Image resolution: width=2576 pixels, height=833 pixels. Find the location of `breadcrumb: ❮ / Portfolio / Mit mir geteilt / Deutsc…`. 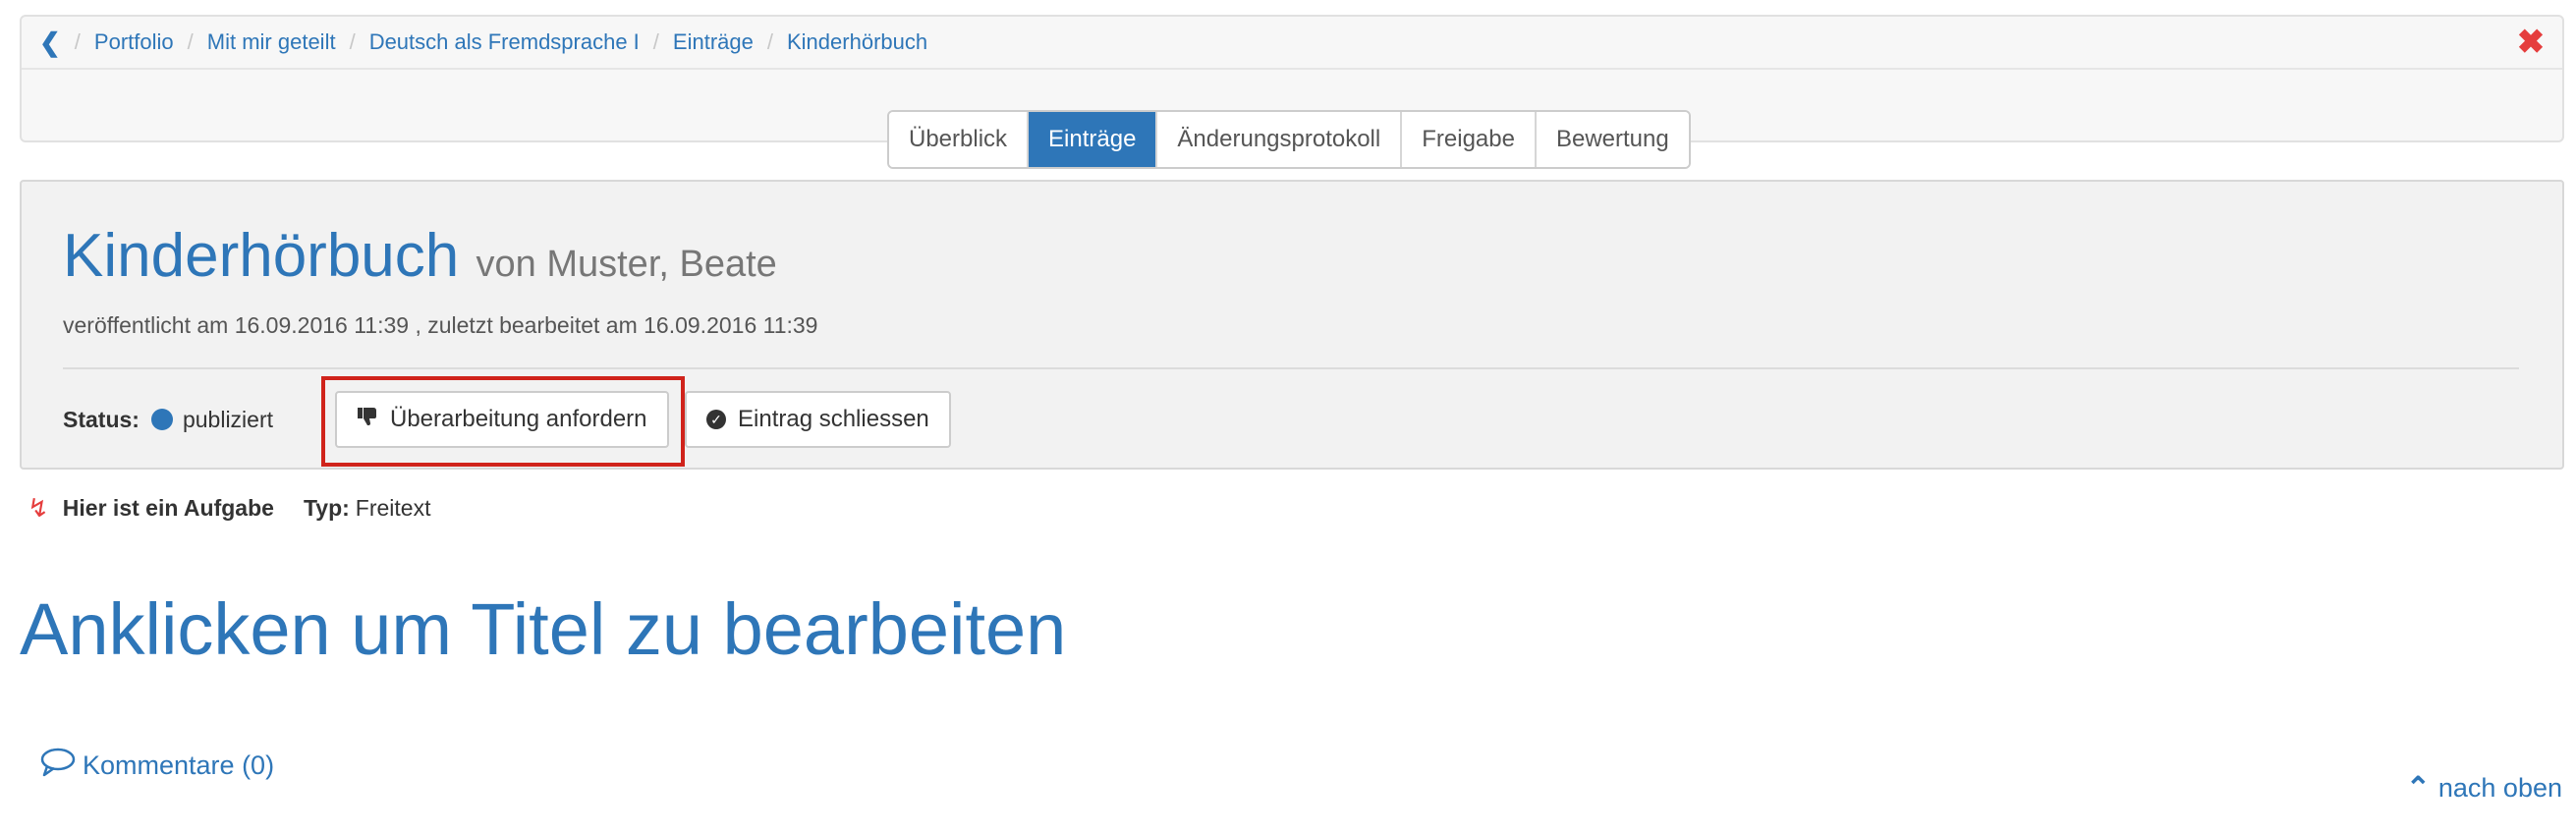

breadcrumb: ❮ / Portfolio / Mit mir geteilt / Deutsc… is located at coordinates (1292, 43).